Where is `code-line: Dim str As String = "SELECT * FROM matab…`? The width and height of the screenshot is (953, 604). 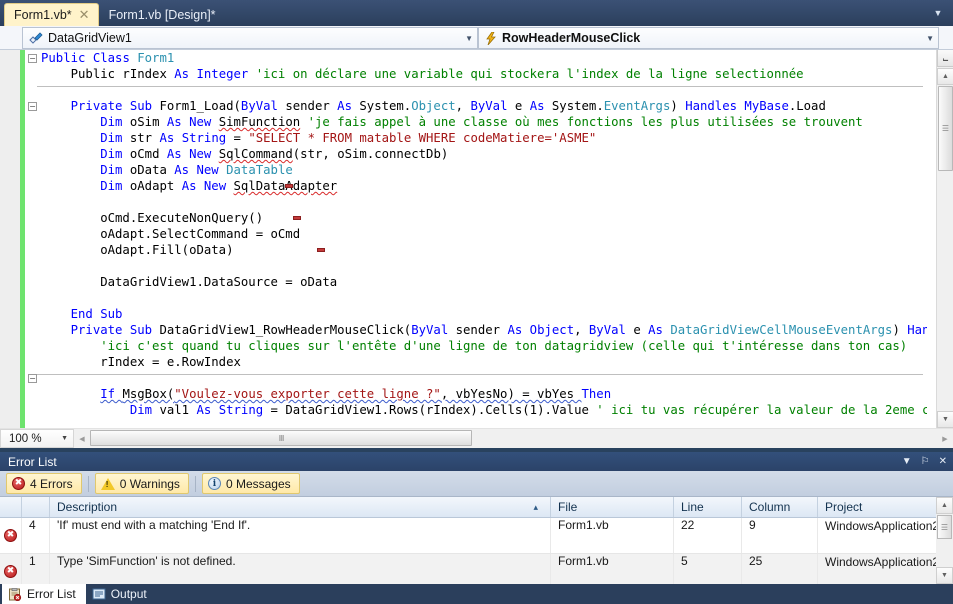 code-line: Dim str As String = "SELECT * FROM matab… is located at coordinates (484, 138).